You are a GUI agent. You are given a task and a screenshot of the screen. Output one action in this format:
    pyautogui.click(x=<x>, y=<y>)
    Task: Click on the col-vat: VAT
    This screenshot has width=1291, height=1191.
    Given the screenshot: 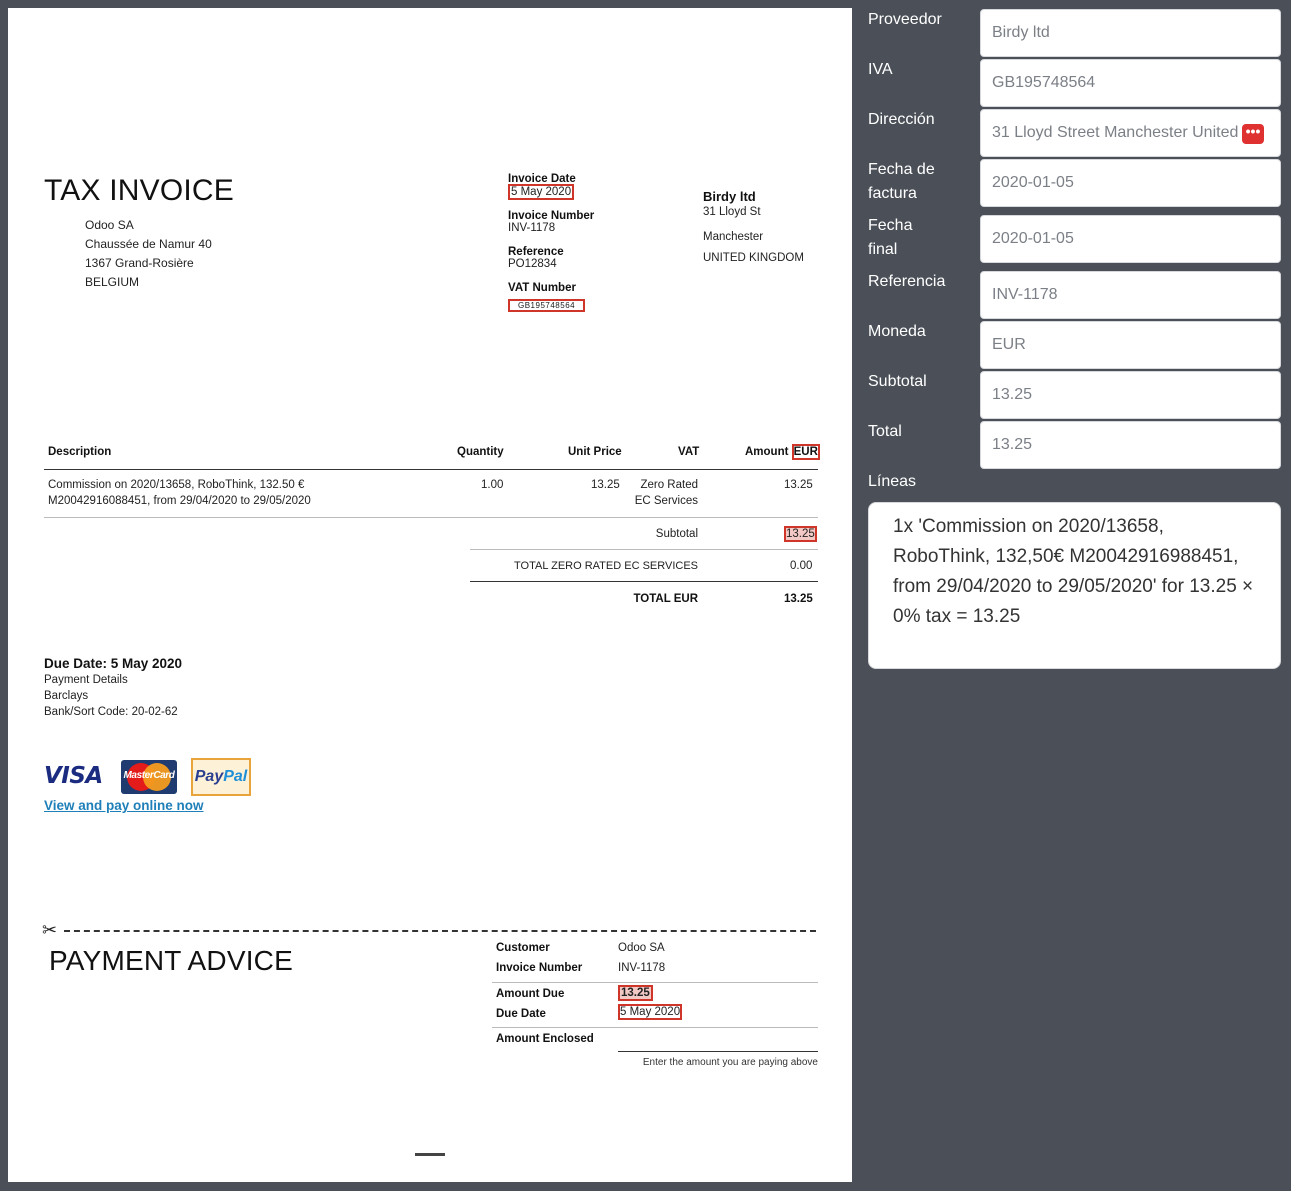 What is the action you would take?
    pyautogui.click(x=689, y=452)
    